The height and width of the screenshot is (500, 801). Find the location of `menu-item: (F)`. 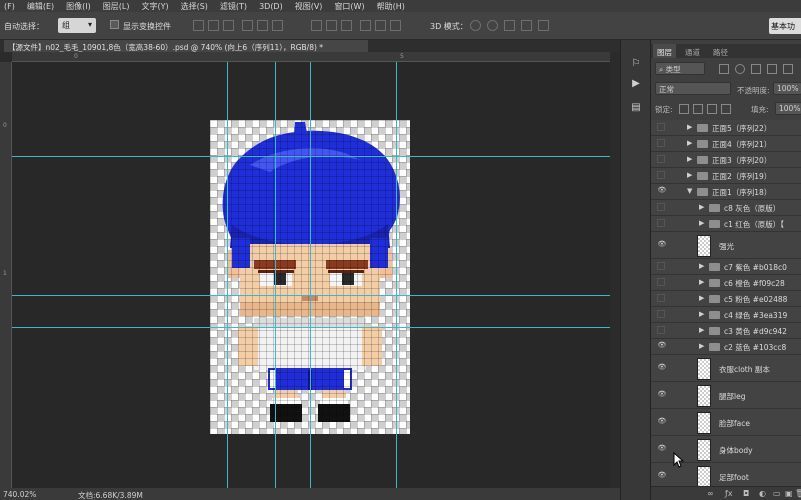

menu-item: (F) is located at coordinates (9, 6).